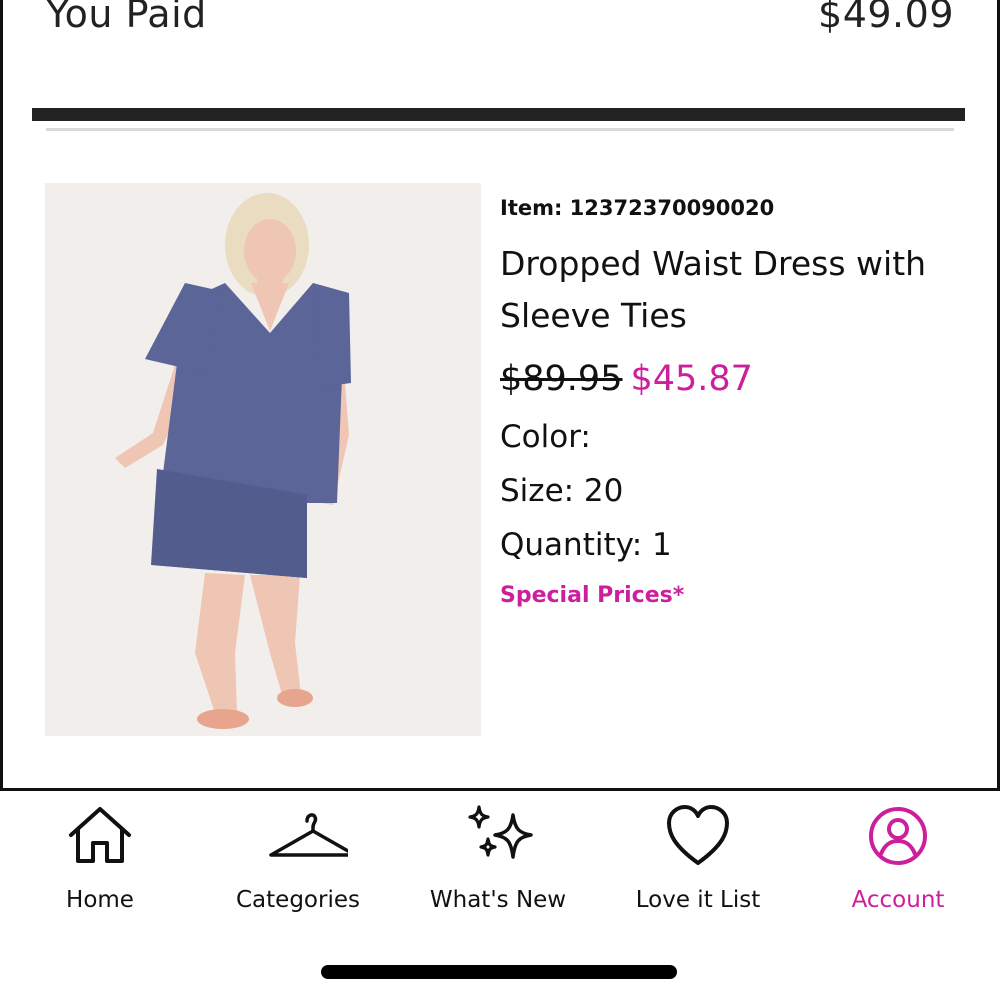 This screenshot has width=1000, height=1000. I want to click on nav-item-home: Home, so click(100, 861).